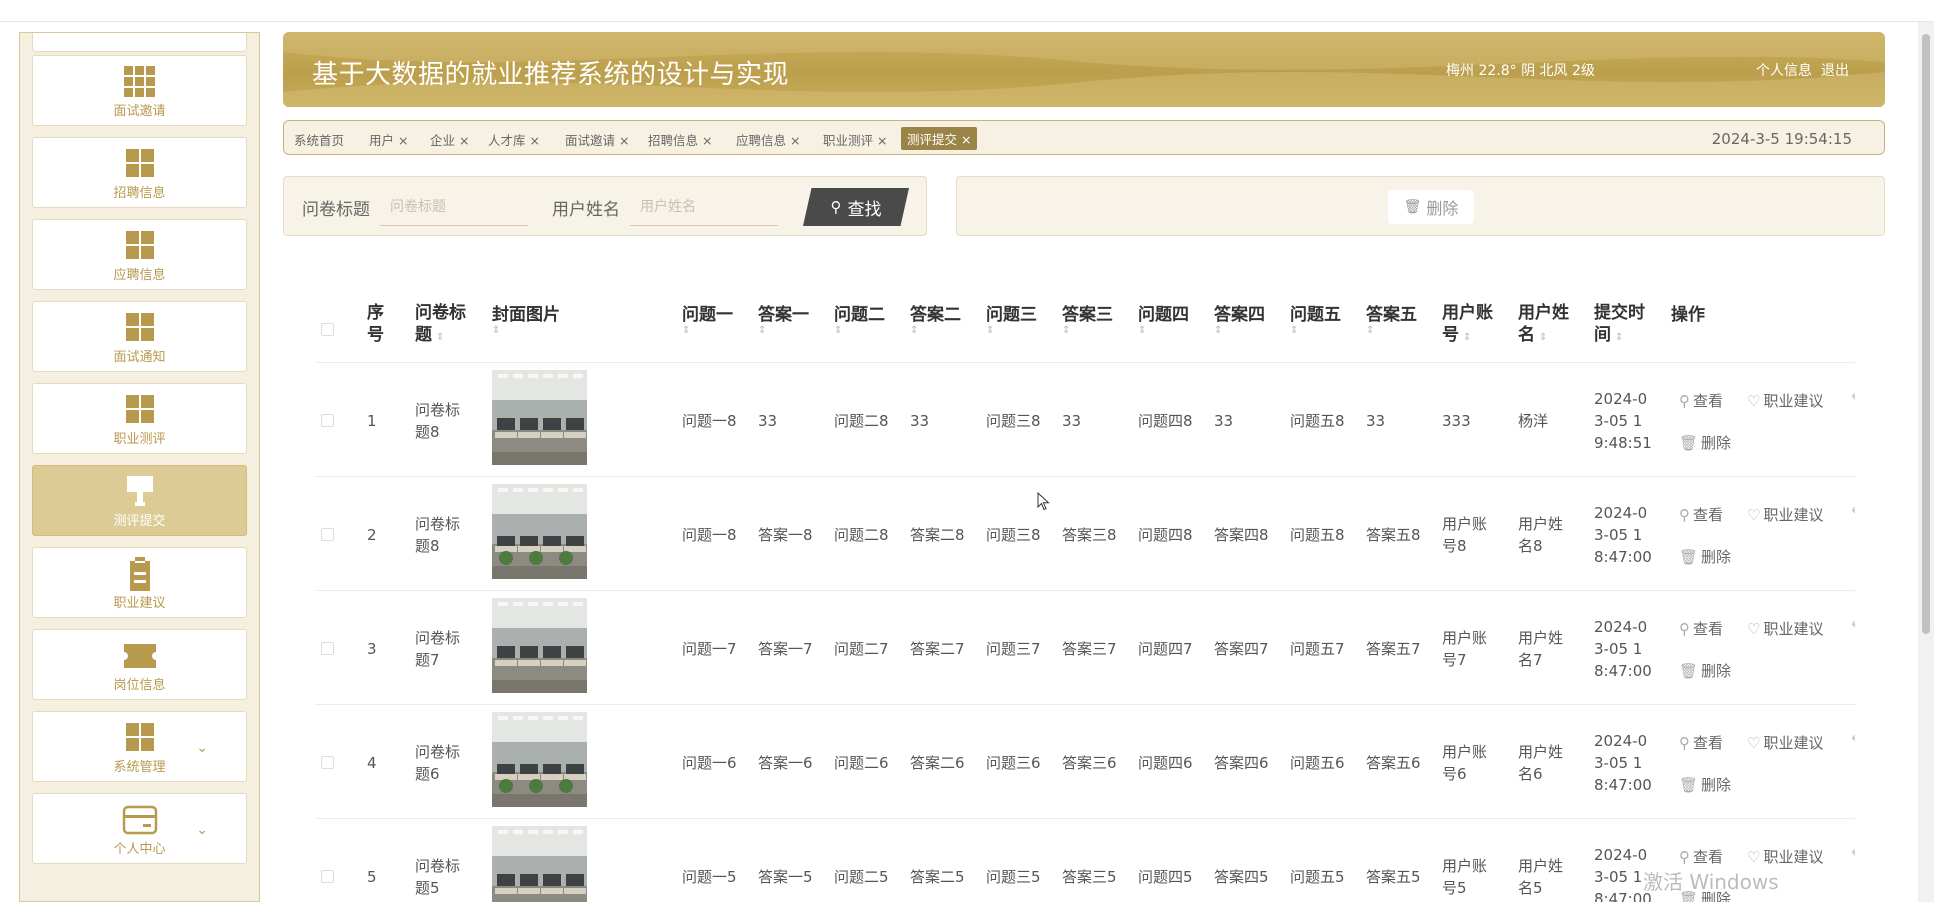 This screenshot has width=1934, height=902. Describe the element at coordinates (1467, 324) in the screenshot. I see `col-header-account: 用户账号 ⇕` at that location.